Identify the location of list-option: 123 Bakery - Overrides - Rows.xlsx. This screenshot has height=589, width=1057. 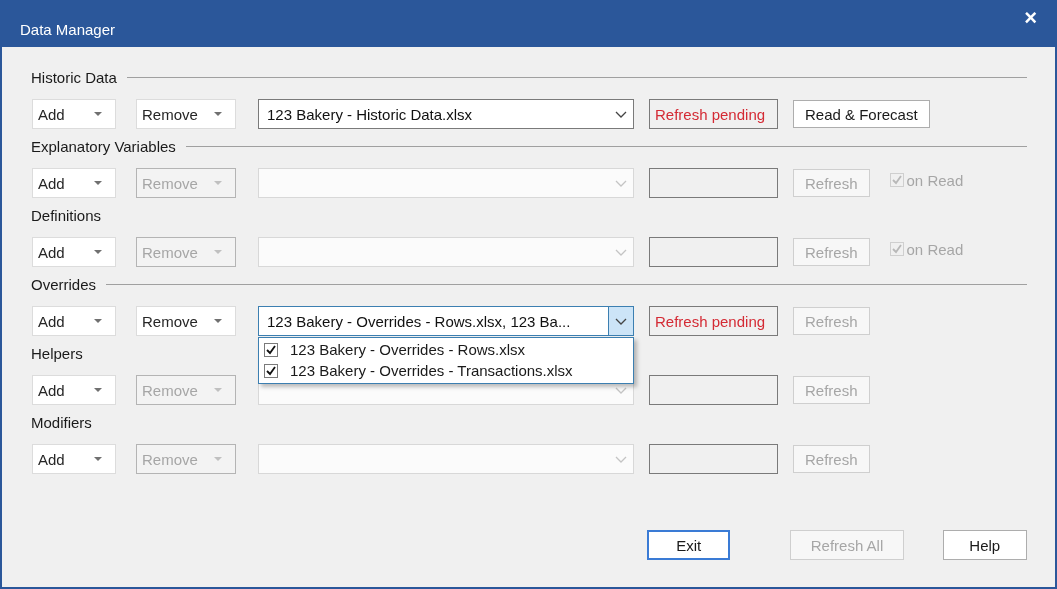
(448, 349).